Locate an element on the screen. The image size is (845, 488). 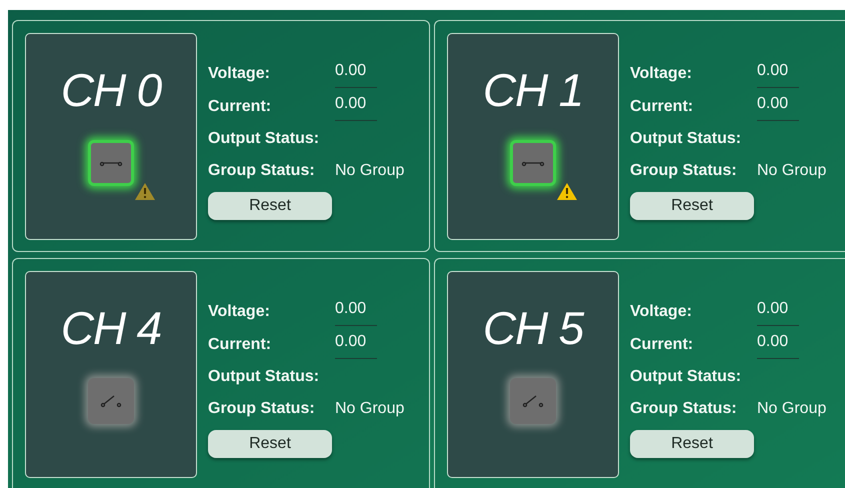
channel-title: CH 5 is located at coordinates (533, 328).